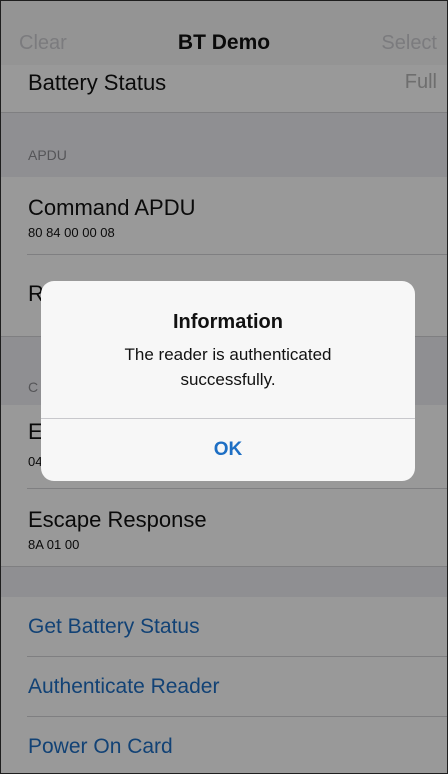  I want to click on alert-title: Information, so click(228, 322).